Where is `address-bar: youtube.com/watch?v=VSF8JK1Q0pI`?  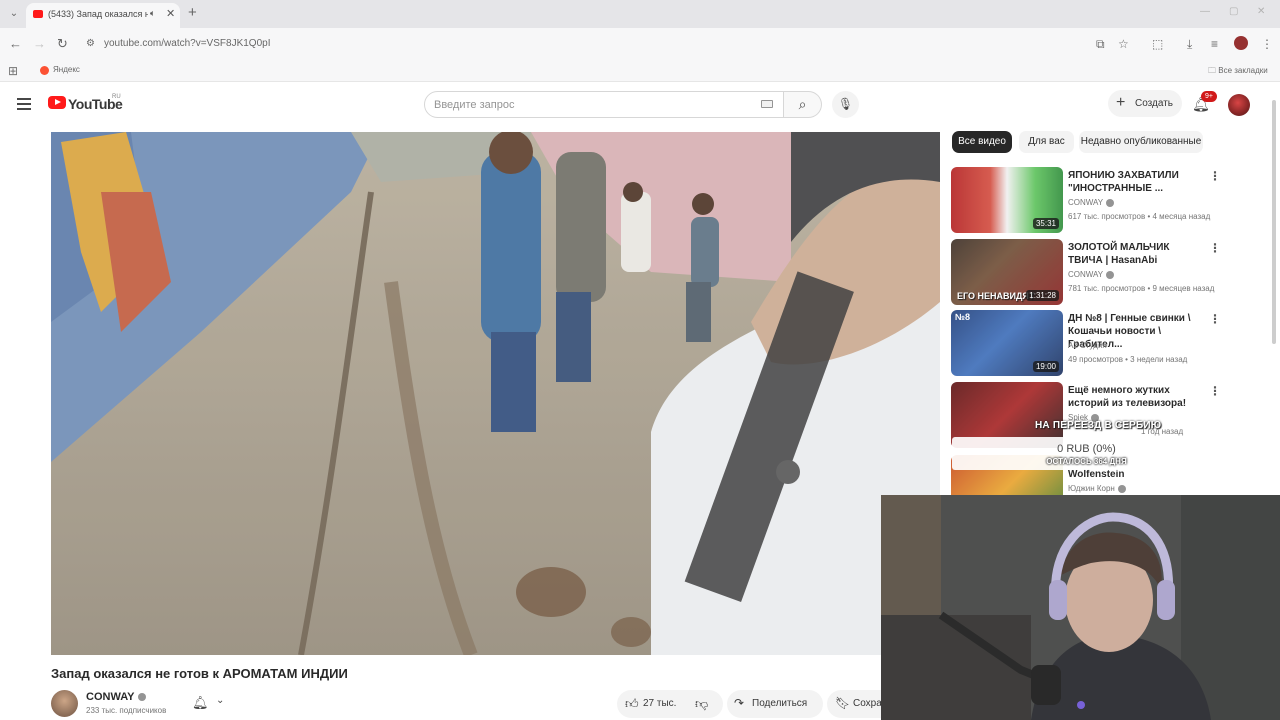 address-bar: youtube.com/watch?v=VSF8JK1Q0pI is located at coordinates (187, 43).